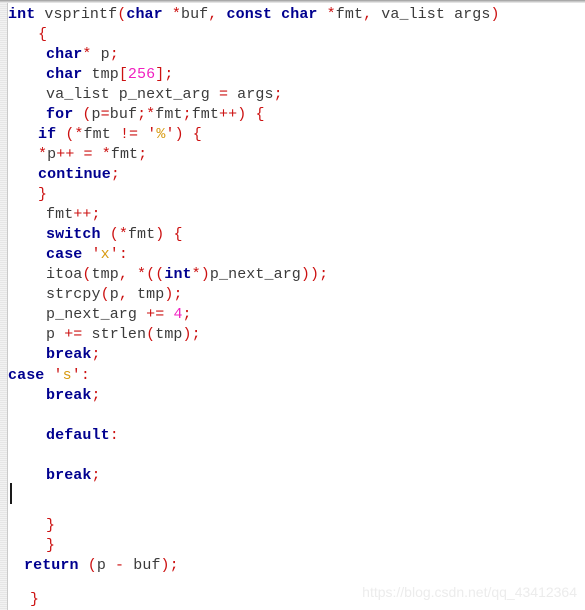 The image size is (585, 610). What do you see at coordinates (11, 493) in the screenshot?
I see `text-caret` at bounding box center [11, 493].